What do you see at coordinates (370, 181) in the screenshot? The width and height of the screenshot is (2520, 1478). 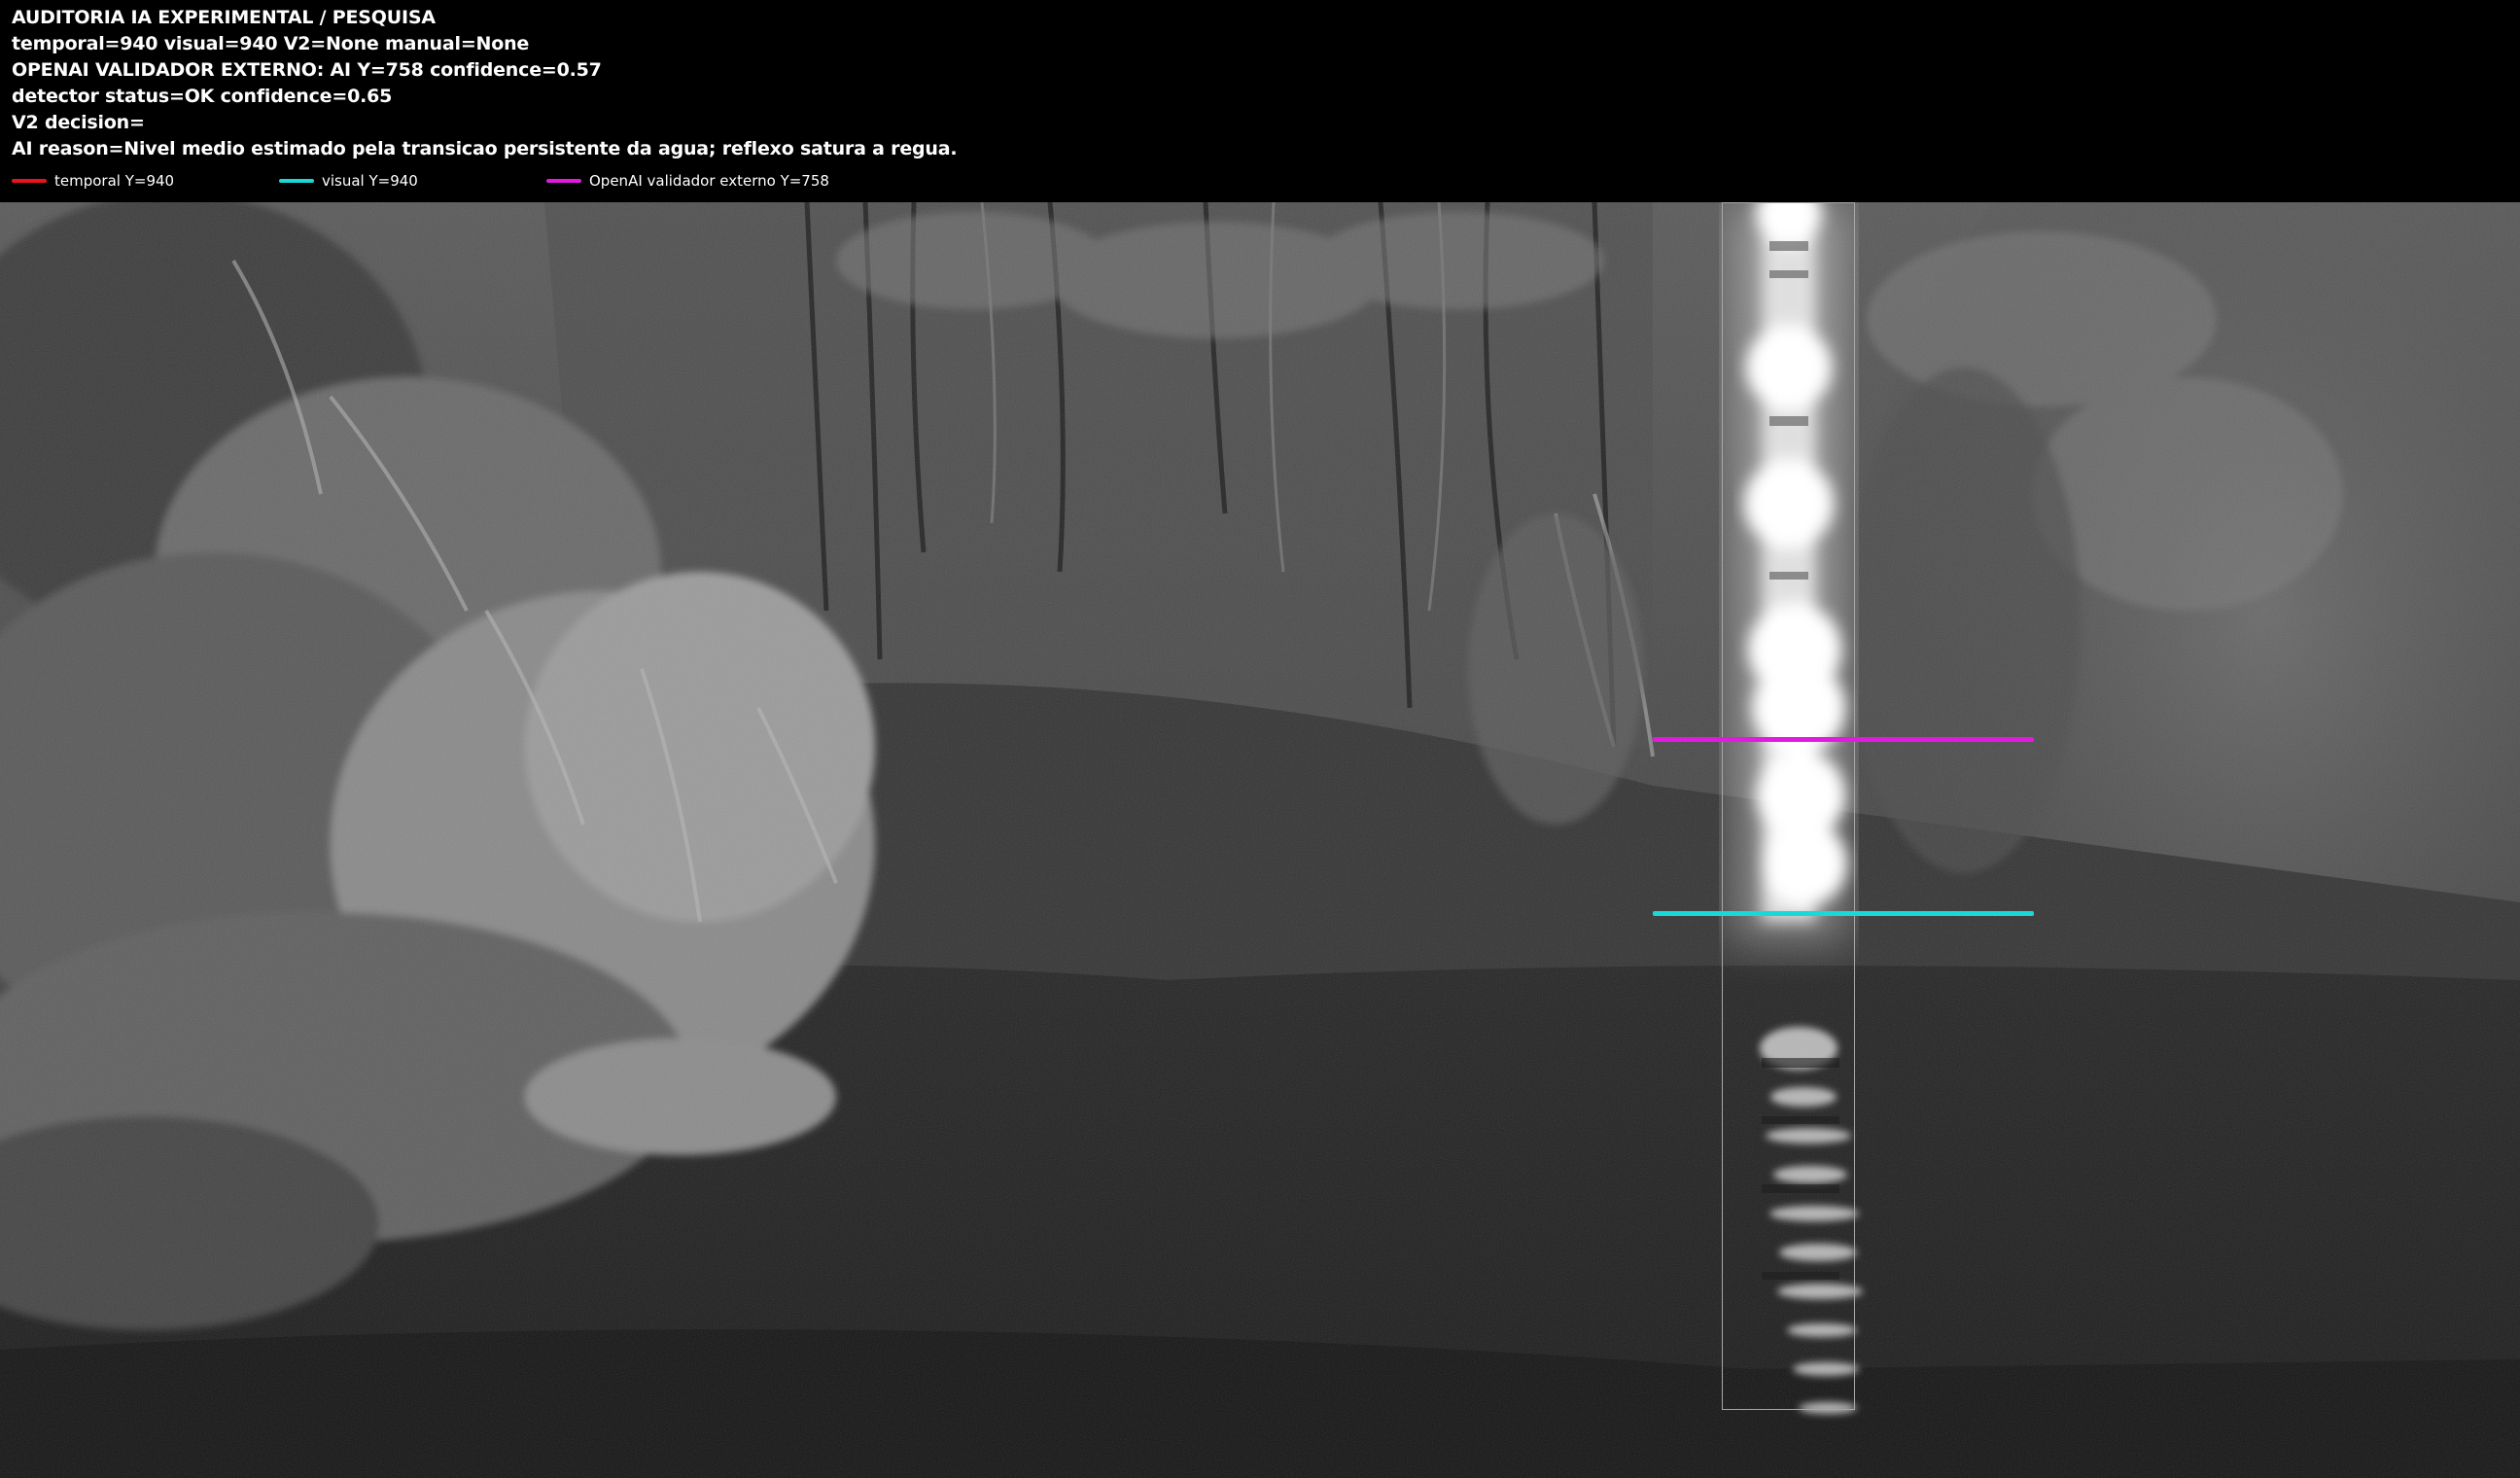 I see `legend-label: visual Y=940` at bounding box center [370, 181].